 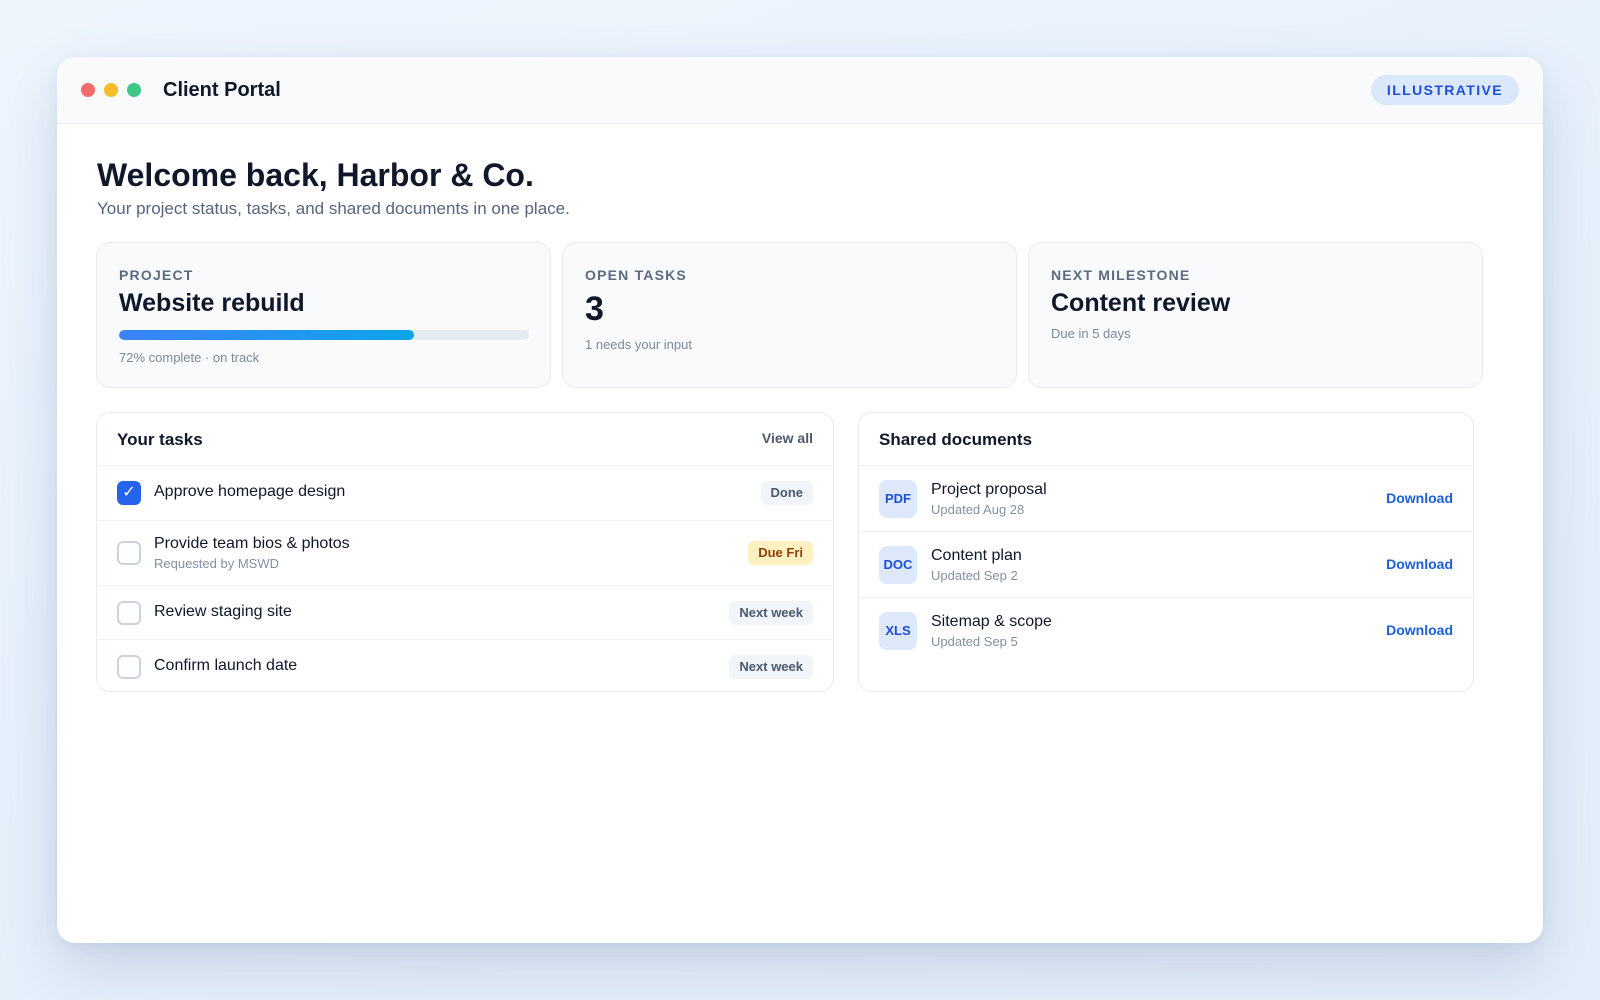 What do you see at coordinates (1091, 333) in the screenshot?
I see `milestone-note: Due in 5 days` at bounding box center [1091, 333].